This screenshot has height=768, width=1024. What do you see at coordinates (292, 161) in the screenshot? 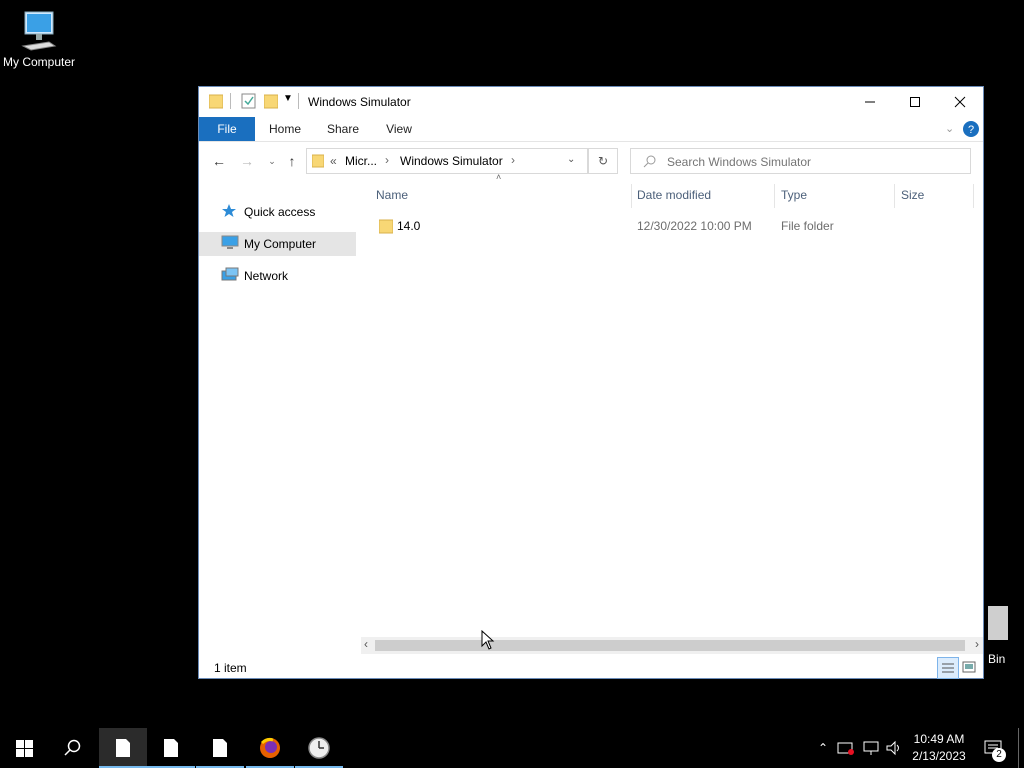
I see `up-button: ↑` at bounding box center [292, 161].